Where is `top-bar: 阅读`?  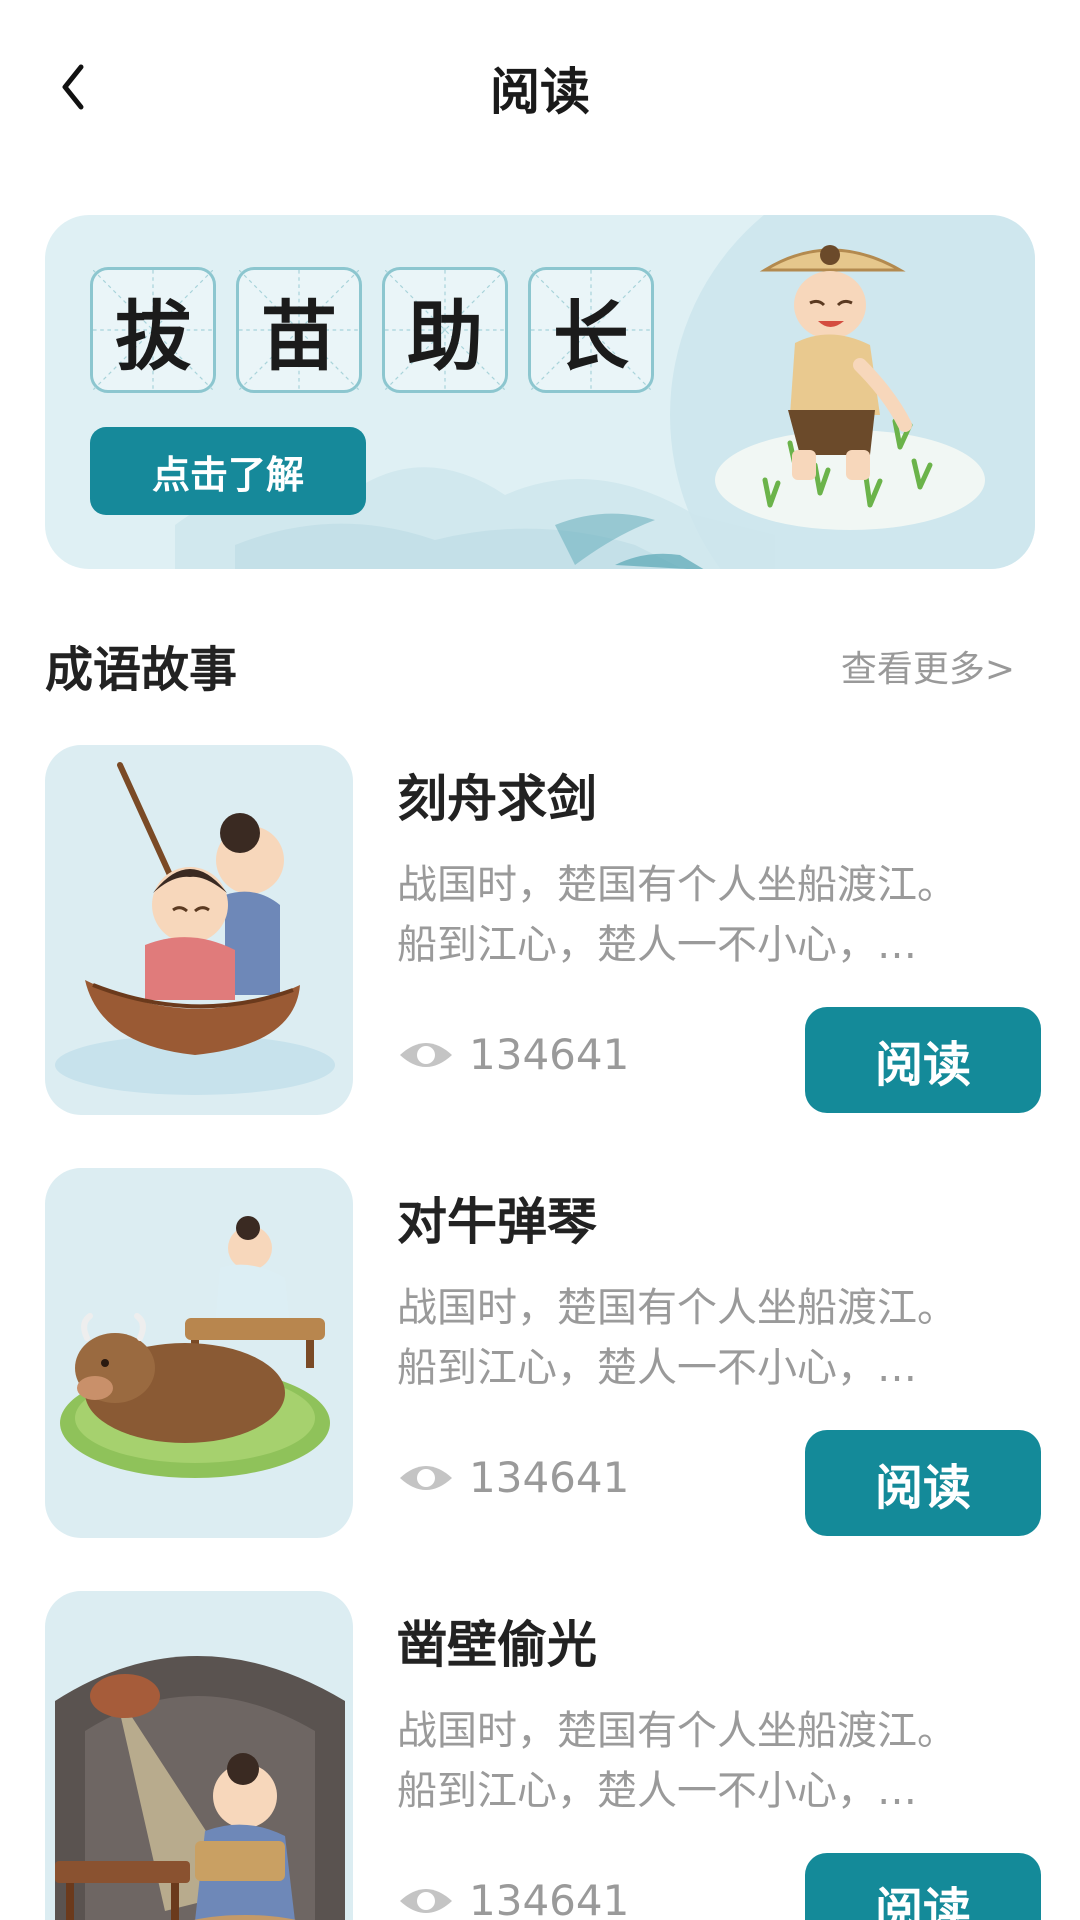
top-bar: 阅读 is located at coordinates (540, 85).